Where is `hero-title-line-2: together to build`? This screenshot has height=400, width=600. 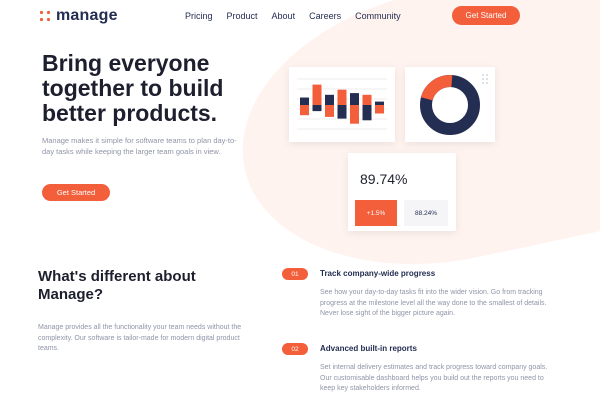 hero-title-line-2: together to build is located at coordinates (133, 88).